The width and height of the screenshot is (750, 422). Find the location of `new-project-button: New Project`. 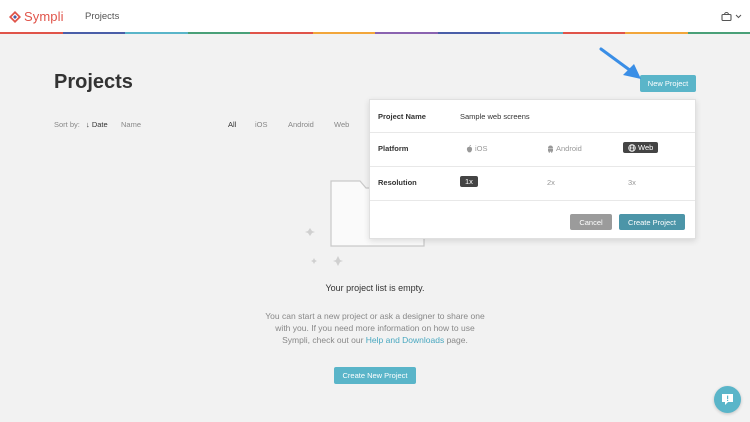

new-project-button: New Project is located at coordinates (668, 83).